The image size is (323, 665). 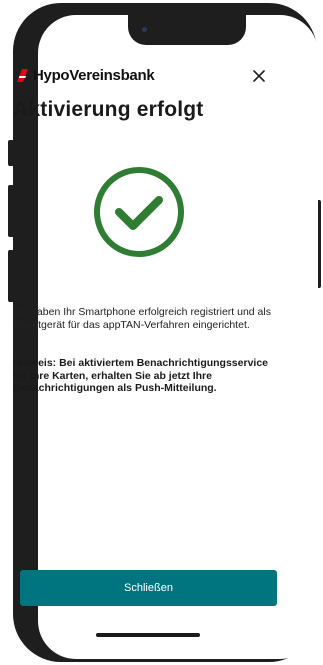 I want to click on page-title: Aktivierung erfolgt, so click(x=108, y=109).